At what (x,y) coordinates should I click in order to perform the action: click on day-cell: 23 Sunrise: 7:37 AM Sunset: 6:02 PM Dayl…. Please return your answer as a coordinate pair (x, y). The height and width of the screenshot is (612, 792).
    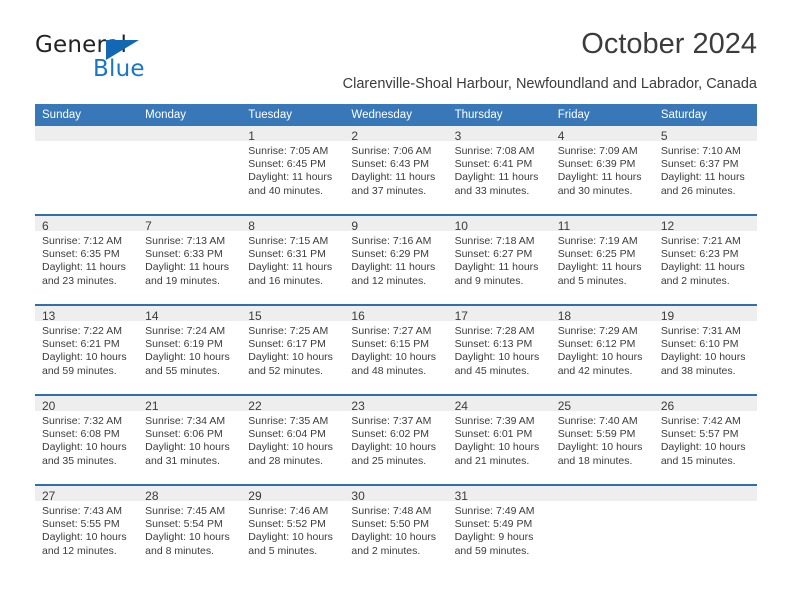
    Looking at the image, I should click on (396, 439).